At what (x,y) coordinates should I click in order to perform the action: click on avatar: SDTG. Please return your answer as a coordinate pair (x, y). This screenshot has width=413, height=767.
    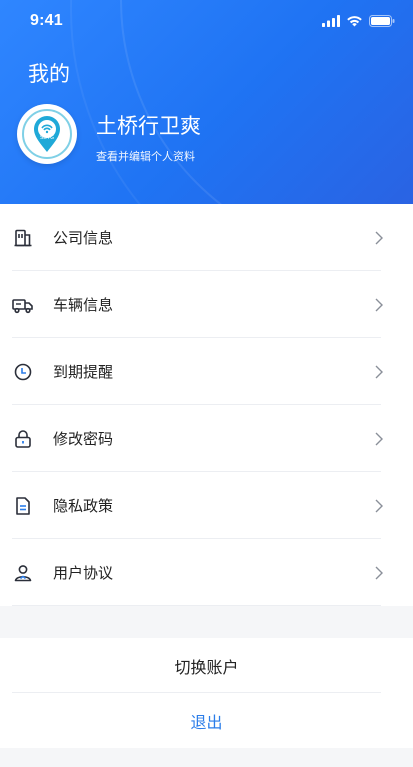
    Looking at the image, I should click on (47, 134).